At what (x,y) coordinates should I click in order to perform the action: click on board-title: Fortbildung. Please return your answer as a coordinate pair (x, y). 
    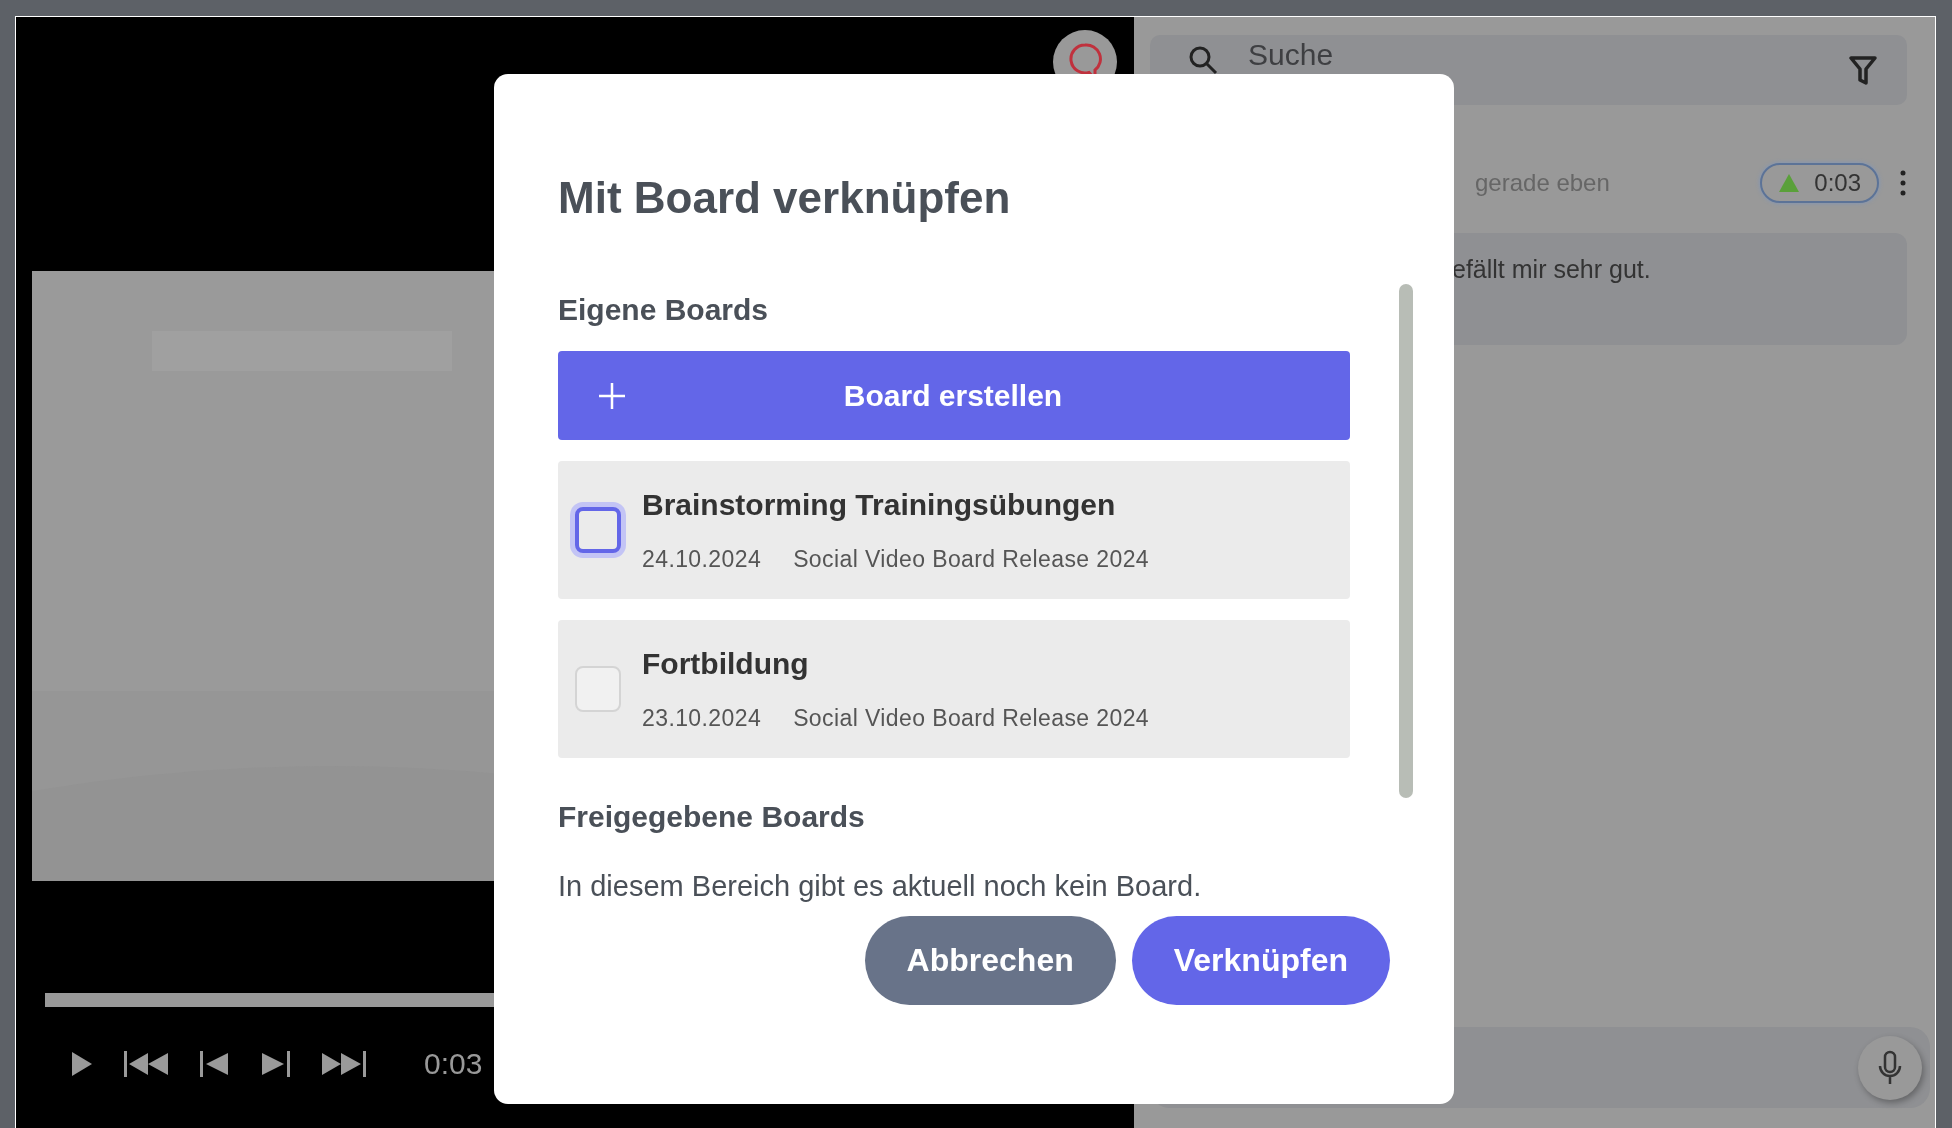
    Looking at the image, I should click on (725, 663).